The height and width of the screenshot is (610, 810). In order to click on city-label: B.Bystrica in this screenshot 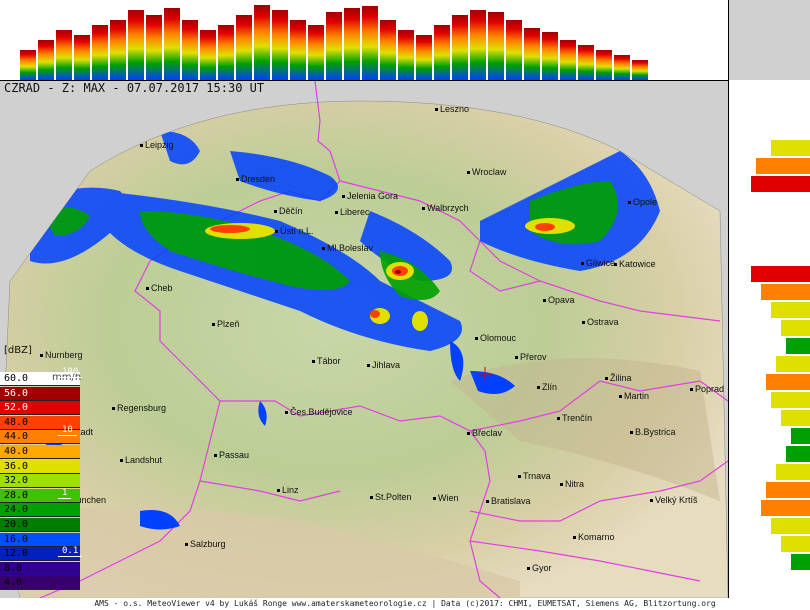, I will do `click(653, 432)`.